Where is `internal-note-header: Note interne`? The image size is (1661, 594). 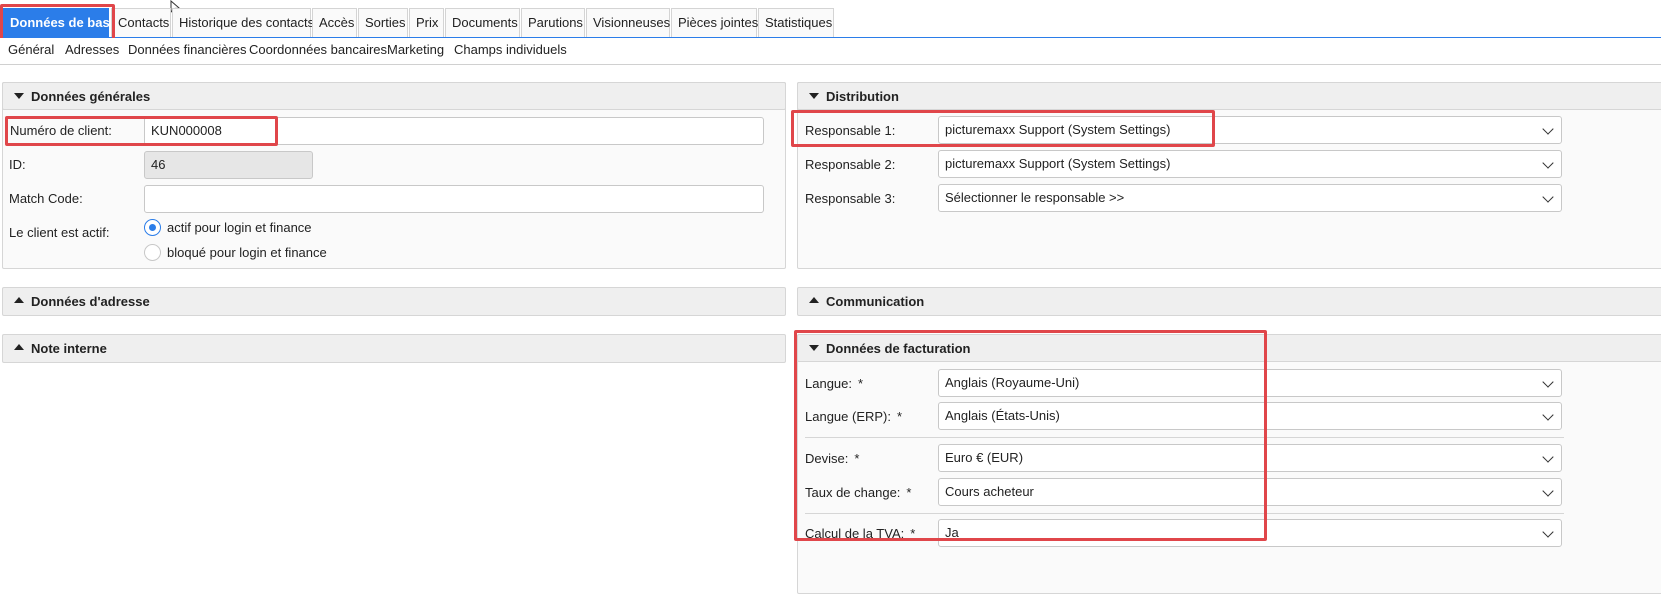 internal-note-header: Note interne is located at coordinates (394, 348).